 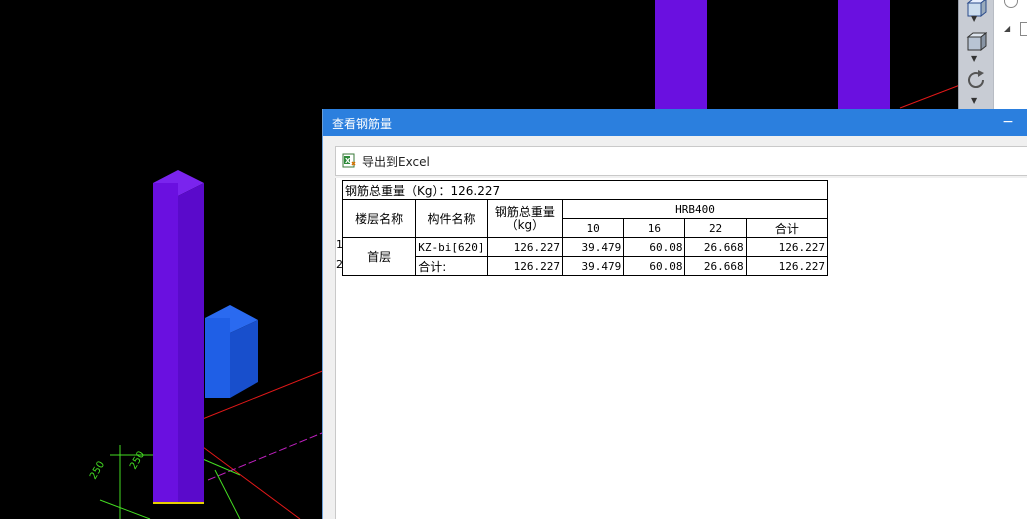 What do you see at coordinates (593, 228) in the screenshot?
I see `header-diameter: 10` at bounding box center [593, 228].